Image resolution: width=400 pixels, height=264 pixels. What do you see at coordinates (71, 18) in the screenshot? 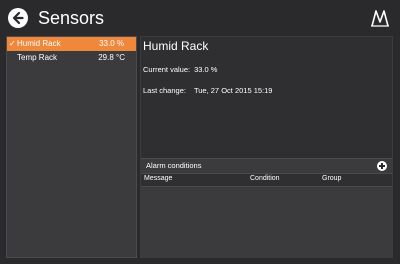
I see `page-title: Sensors` at bounding box center [71, 18].